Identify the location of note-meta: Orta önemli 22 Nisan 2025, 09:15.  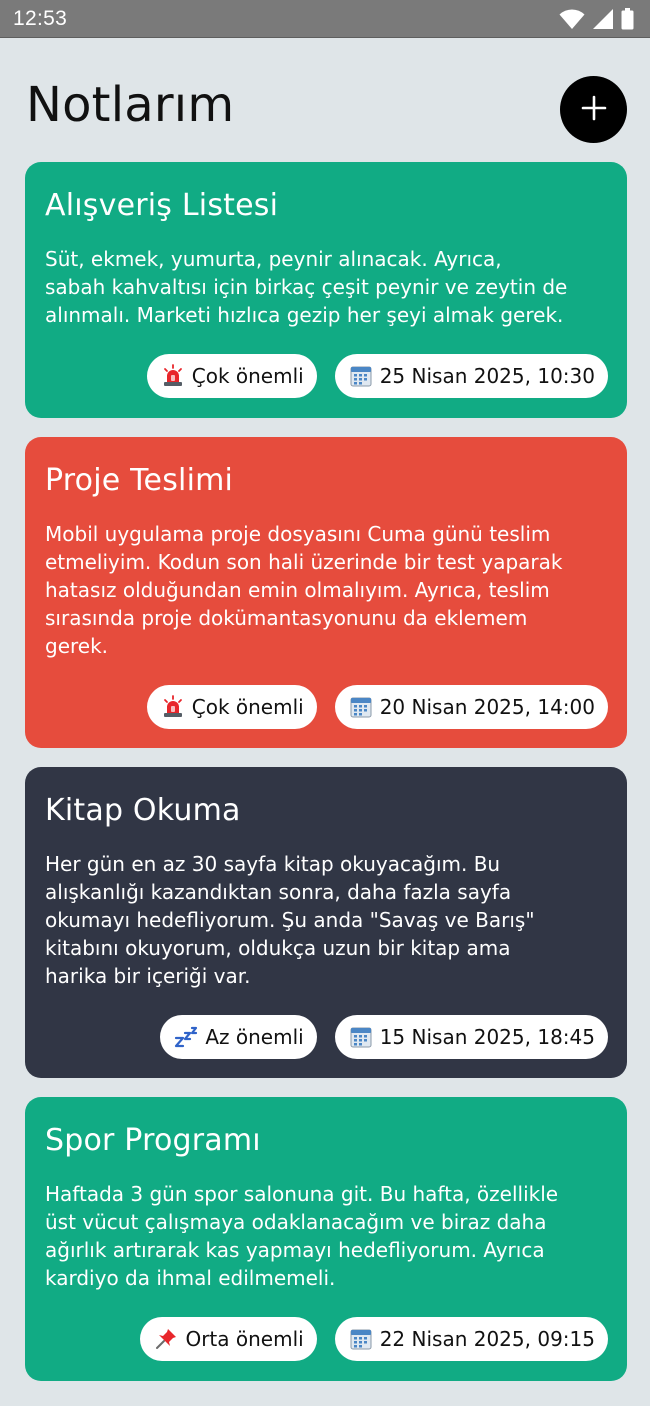
(374, 1339).